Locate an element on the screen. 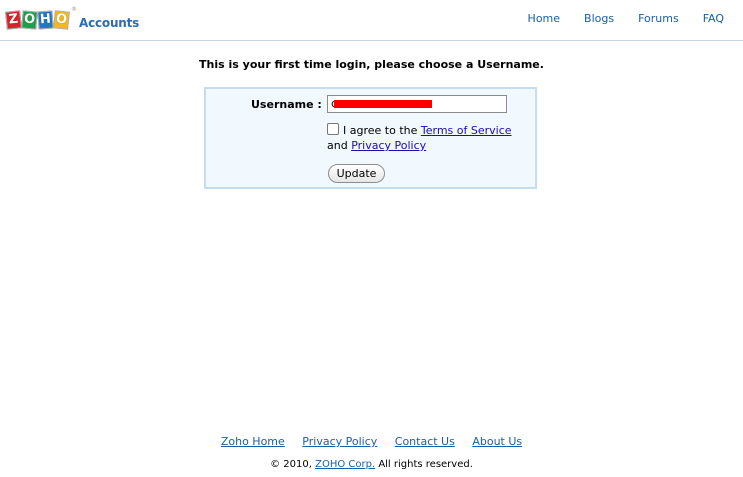 This screenshot has height=477, width=743. footer-link-about-us: About Us is located at coordinates (497, 441).